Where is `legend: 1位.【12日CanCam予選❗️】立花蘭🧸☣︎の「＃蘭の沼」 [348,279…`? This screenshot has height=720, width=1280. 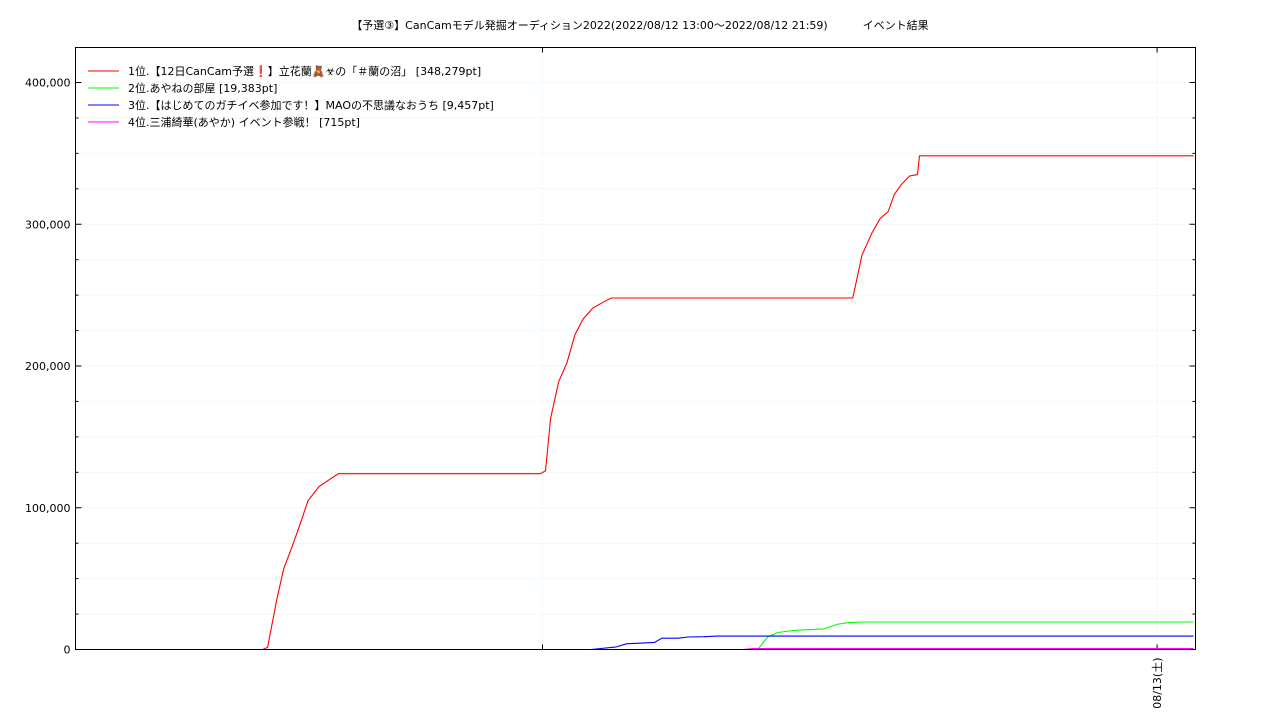
legend: 1位.【12日CanCam予選❗️】立花蘭🧸☣︎の「＃蘭の沼」 [348,279… is located at coordinates (291, 96).